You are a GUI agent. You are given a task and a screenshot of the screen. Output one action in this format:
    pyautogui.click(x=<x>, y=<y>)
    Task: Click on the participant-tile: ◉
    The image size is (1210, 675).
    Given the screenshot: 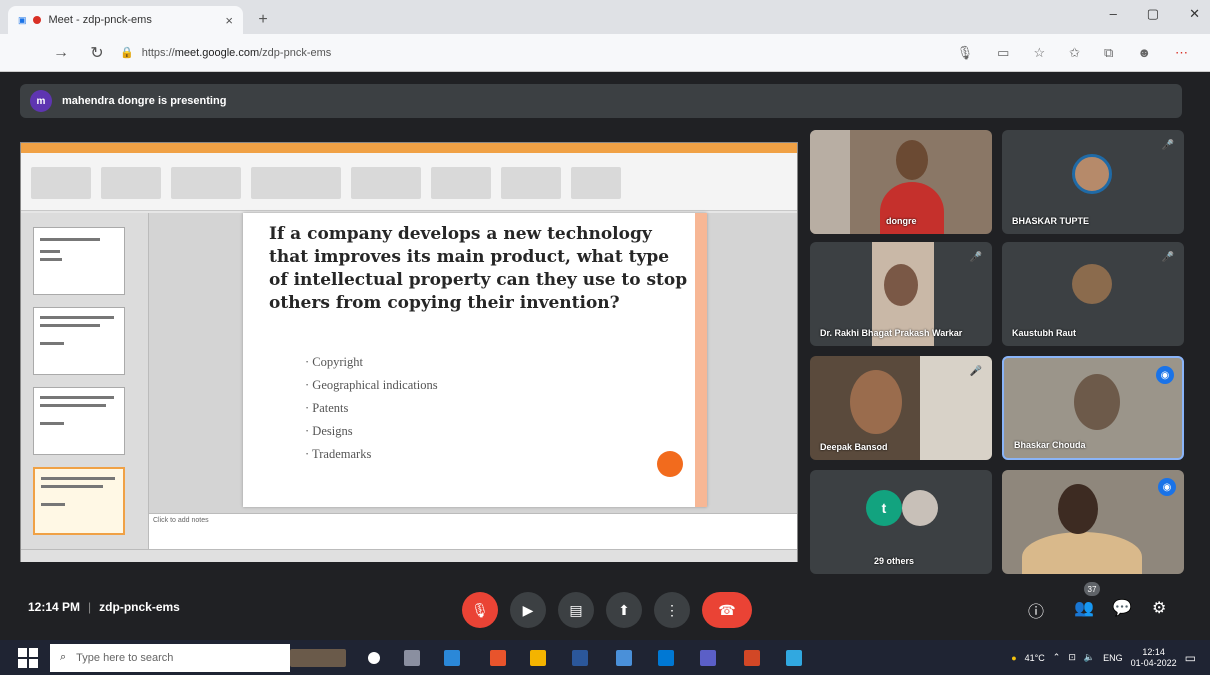 What is the action you would take?
    pyautogui.click(x=1093, y=522)
    